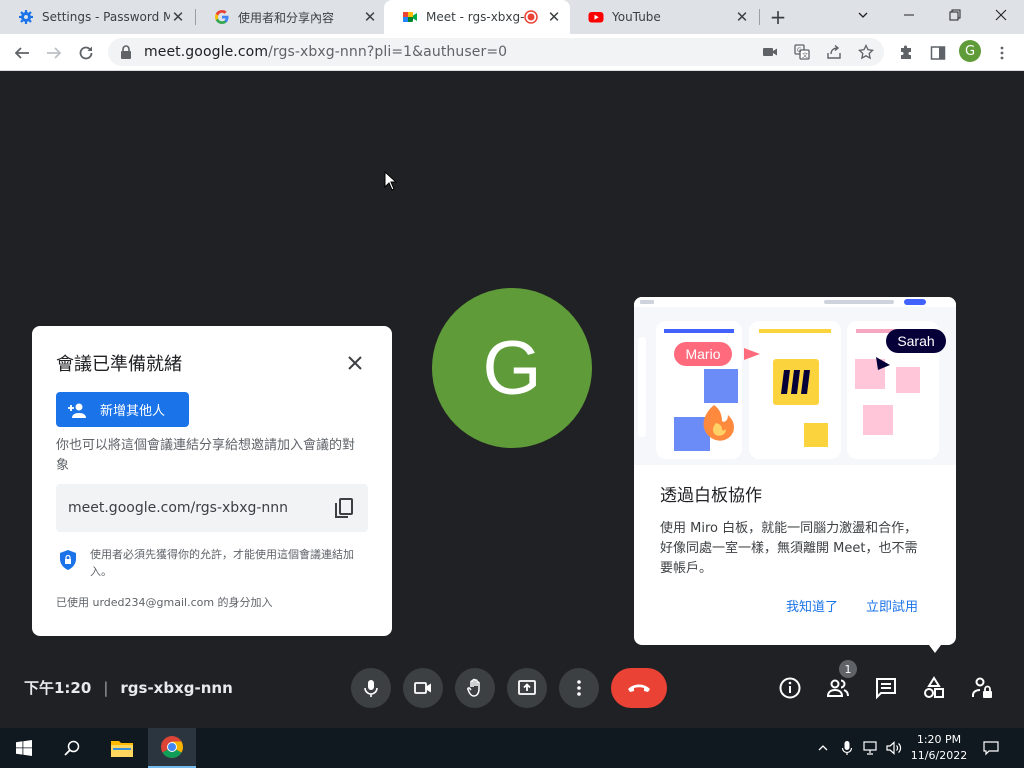 The image size is (1024, 768). I want to click on meeting-link-box: meet.google.com/rgs-xbxg-nnn, so click(212, 508).